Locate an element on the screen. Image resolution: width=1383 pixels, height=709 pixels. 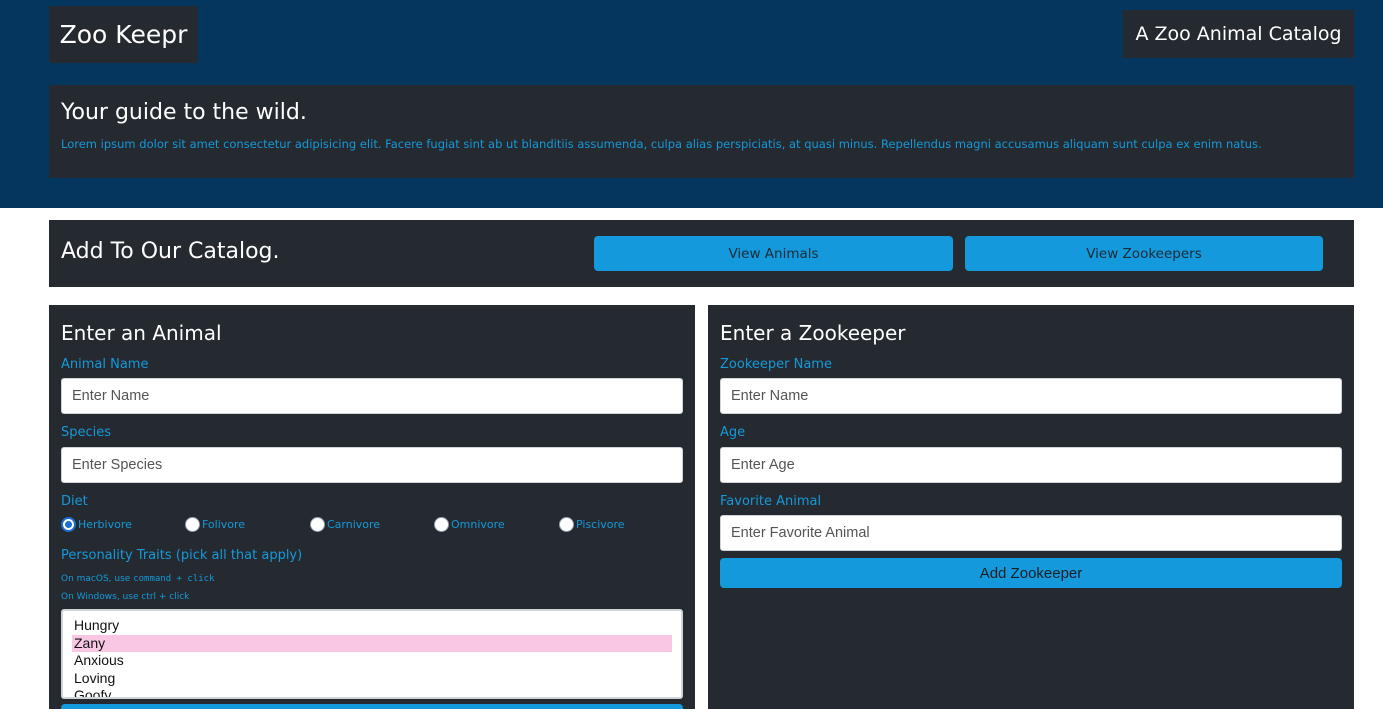
trait-option-zany: Zany is located at coordinates (372, 643).